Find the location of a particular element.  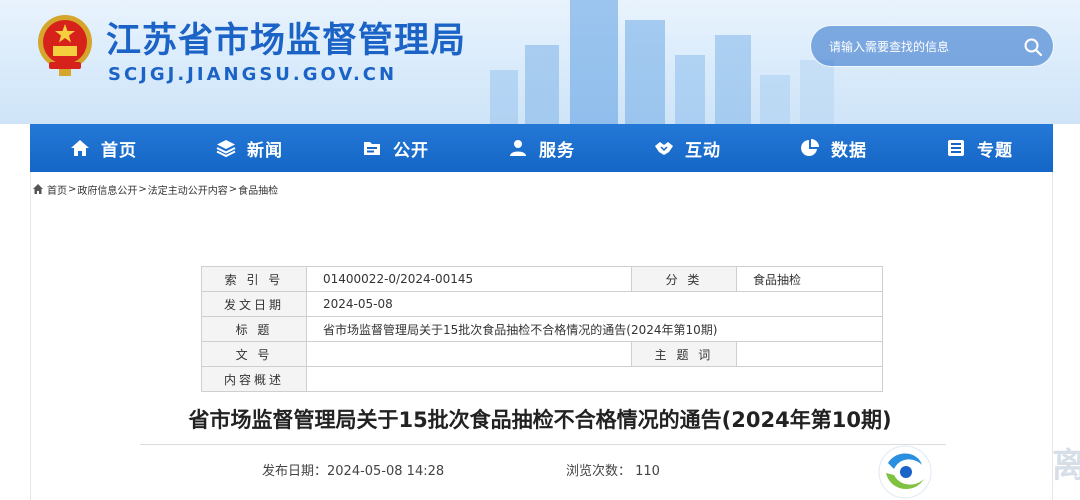

table-row: 文 号 主 题 词 is located at coordinates (542, 354).